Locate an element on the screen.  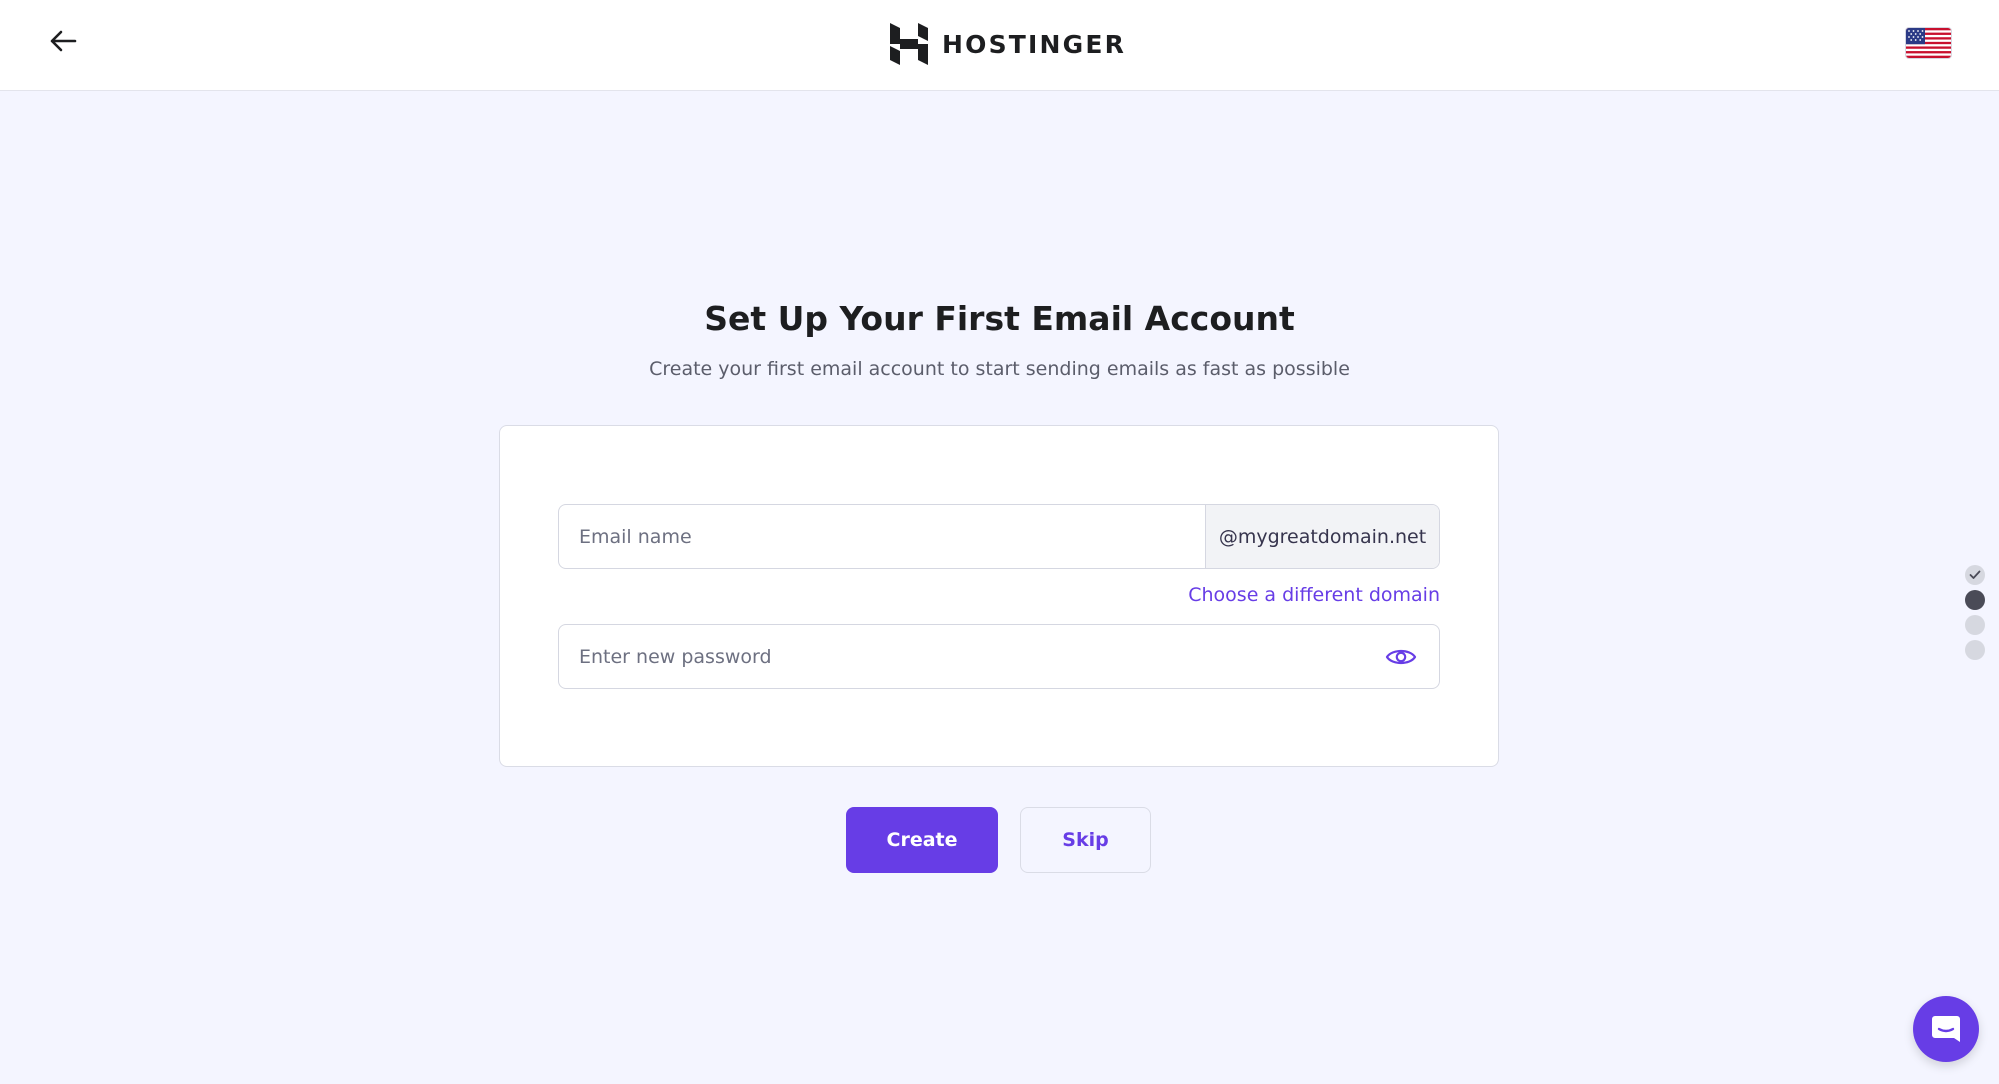
skip-button: Skip is located at coordinates (1085, 840).